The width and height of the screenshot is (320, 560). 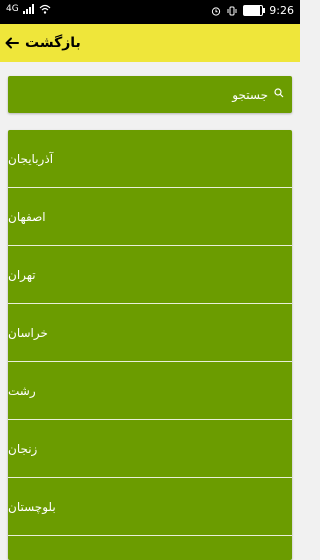 What do you see at coordinates (144, 95) in the screenshot?
I see `search-input` at bounding box center [144, 95].